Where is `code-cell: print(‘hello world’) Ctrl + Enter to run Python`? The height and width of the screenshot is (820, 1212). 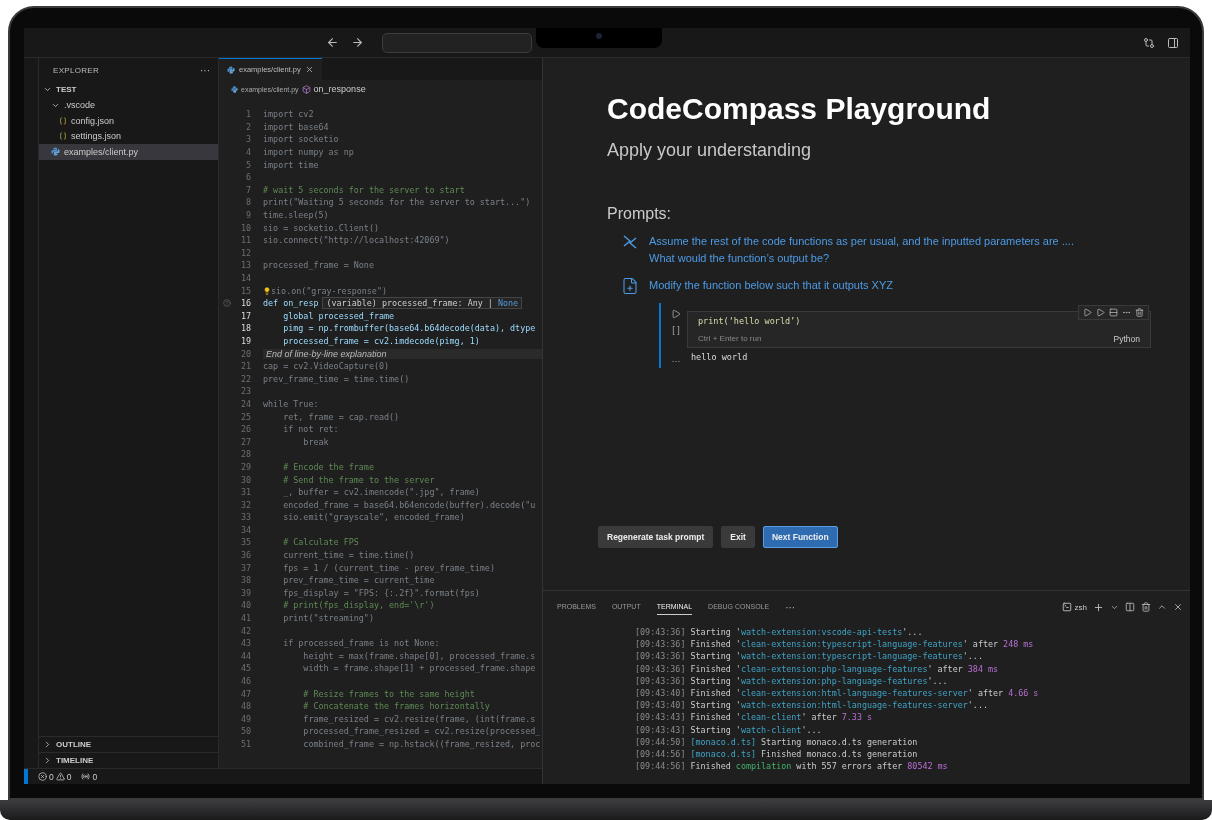
code-cell: print(‘hello world’) Ctrl + Enter to run Python is located at coordinates (919, 329).